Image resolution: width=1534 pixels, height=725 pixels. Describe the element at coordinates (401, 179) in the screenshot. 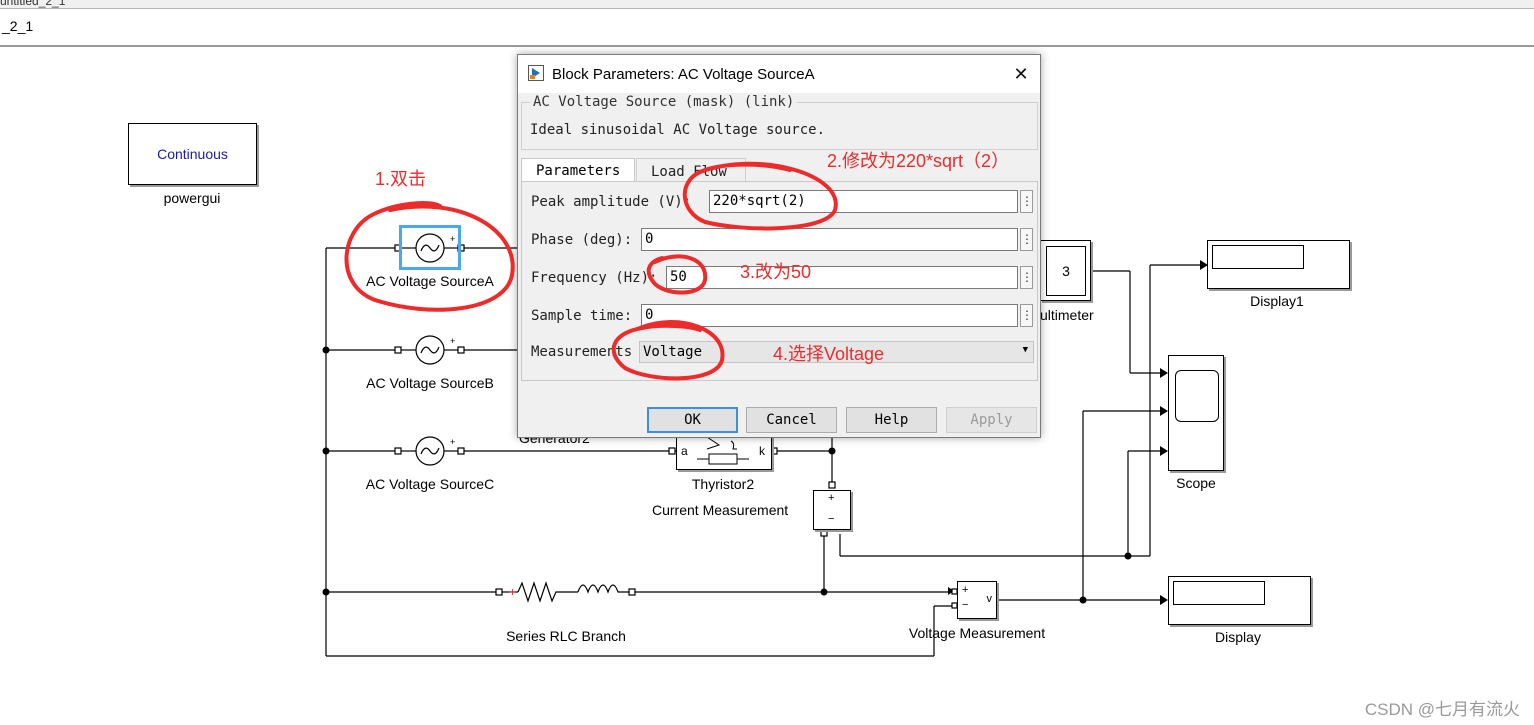

I see `annotation-step1: 1.双击` at that location.